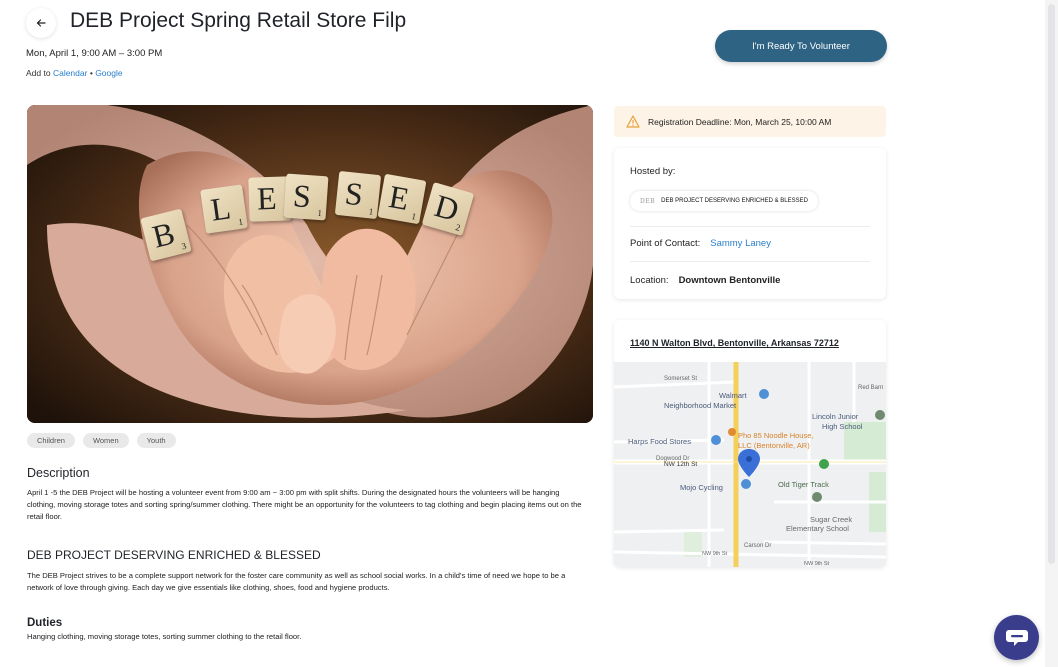  I want to click on event-title: DEB Project Spring Retail Store Filp, so click(238, 20).